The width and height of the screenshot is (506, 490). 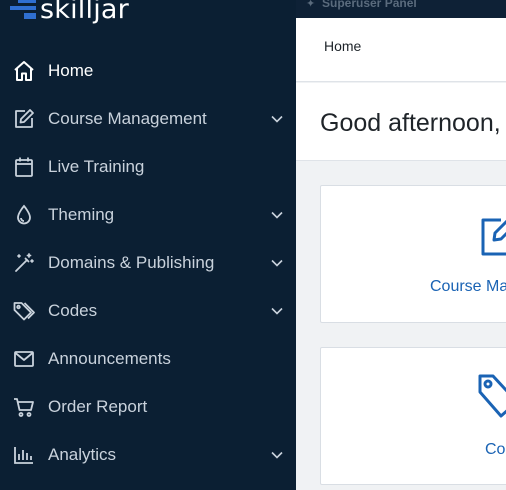 I want to click on codes-card: Co, so click(x=413, y=416).